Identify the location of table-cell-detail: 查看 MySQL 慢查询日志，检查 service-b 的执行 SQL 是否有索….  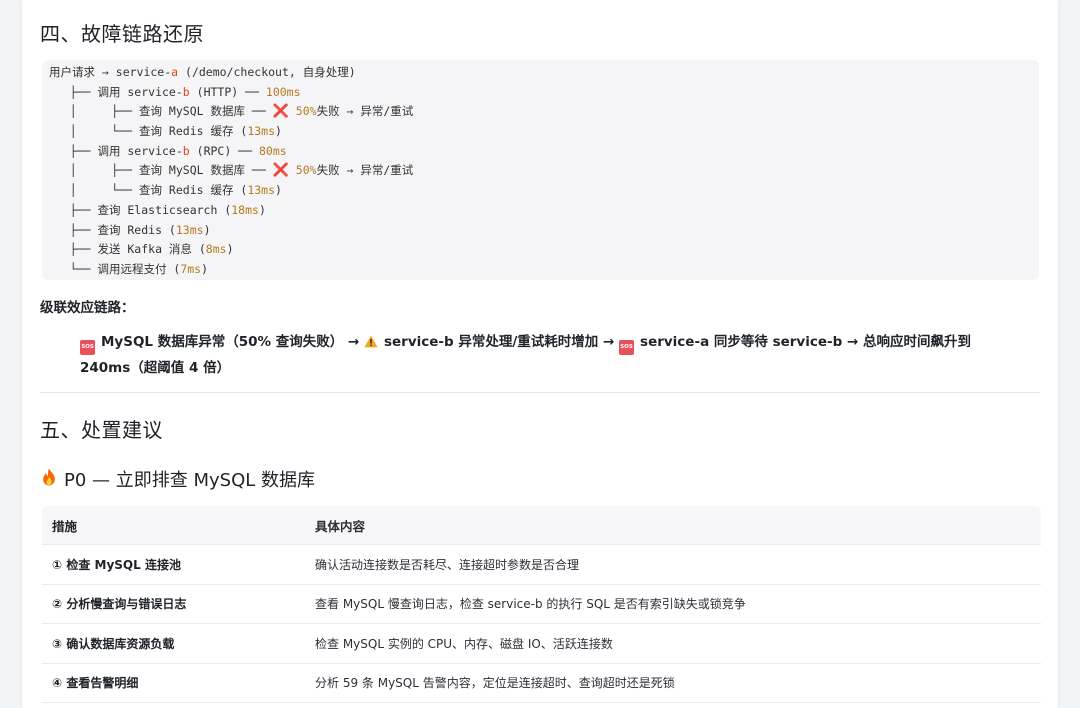
(530, 604).